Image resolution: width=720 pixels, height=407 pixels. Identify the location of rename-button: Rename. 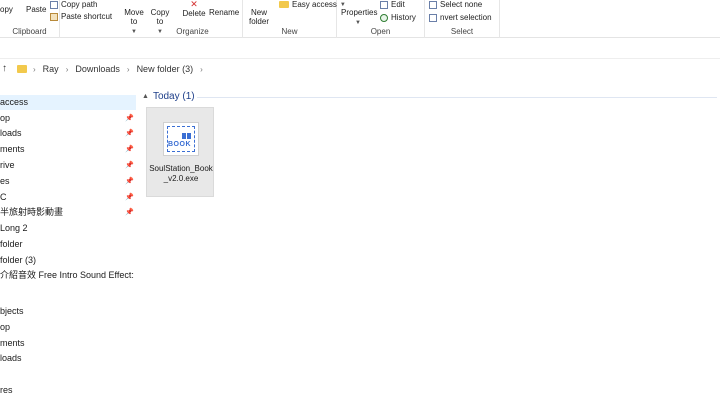
(224, 12).